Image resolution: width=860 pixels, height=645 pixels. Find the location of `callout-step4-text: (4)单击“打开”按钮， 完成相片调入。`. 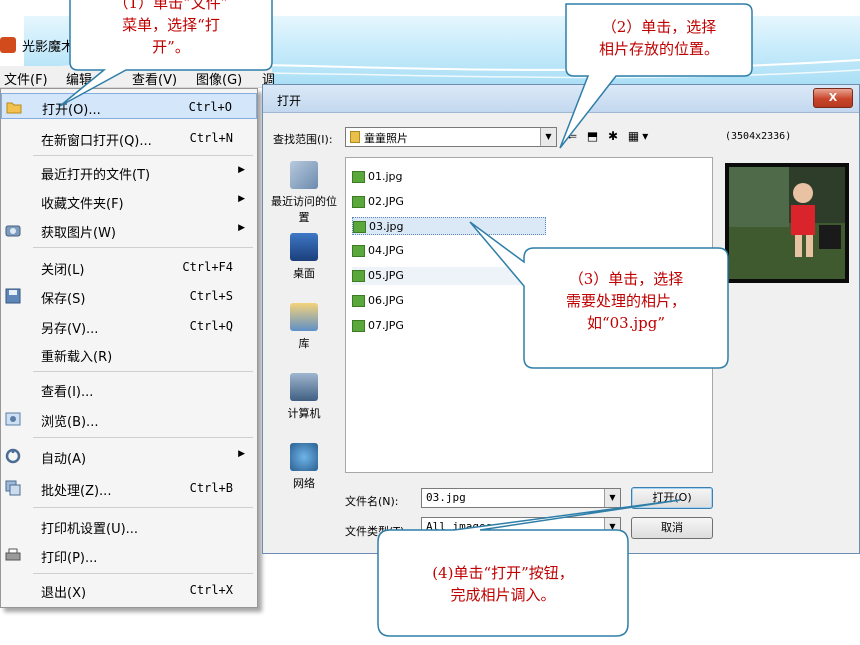

callout-step4-text: (4)单击“打开”按钮， 完成相片调入。 is located at coordinates (503, 584).